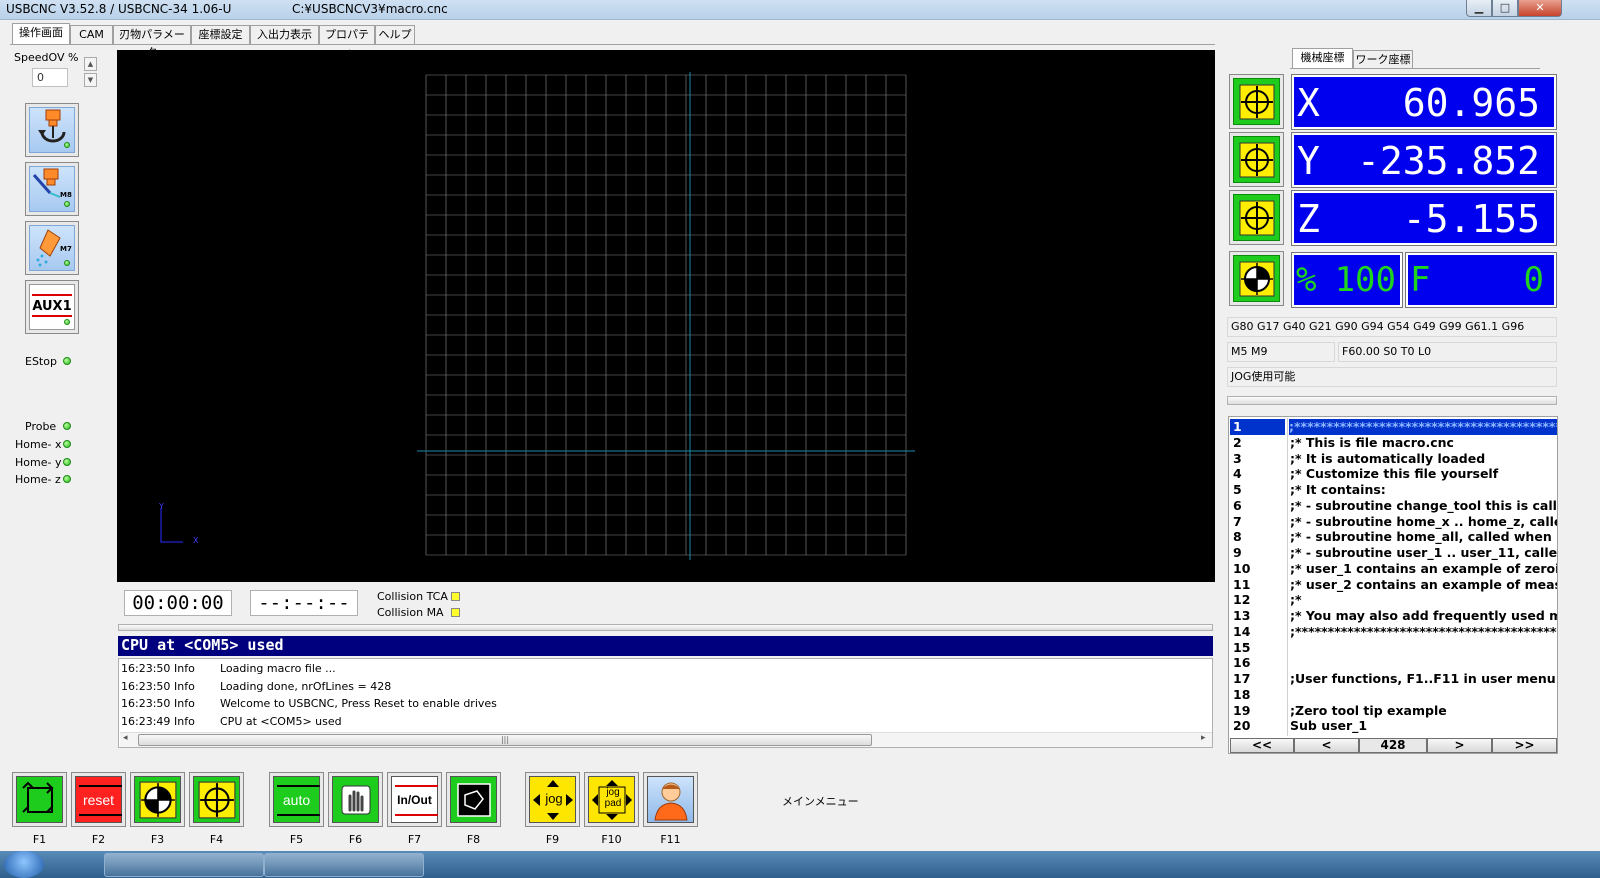  Describe the element at coordinates (1393, 600) in the screenshot. I see `code-line: 12 ;*` at that location.